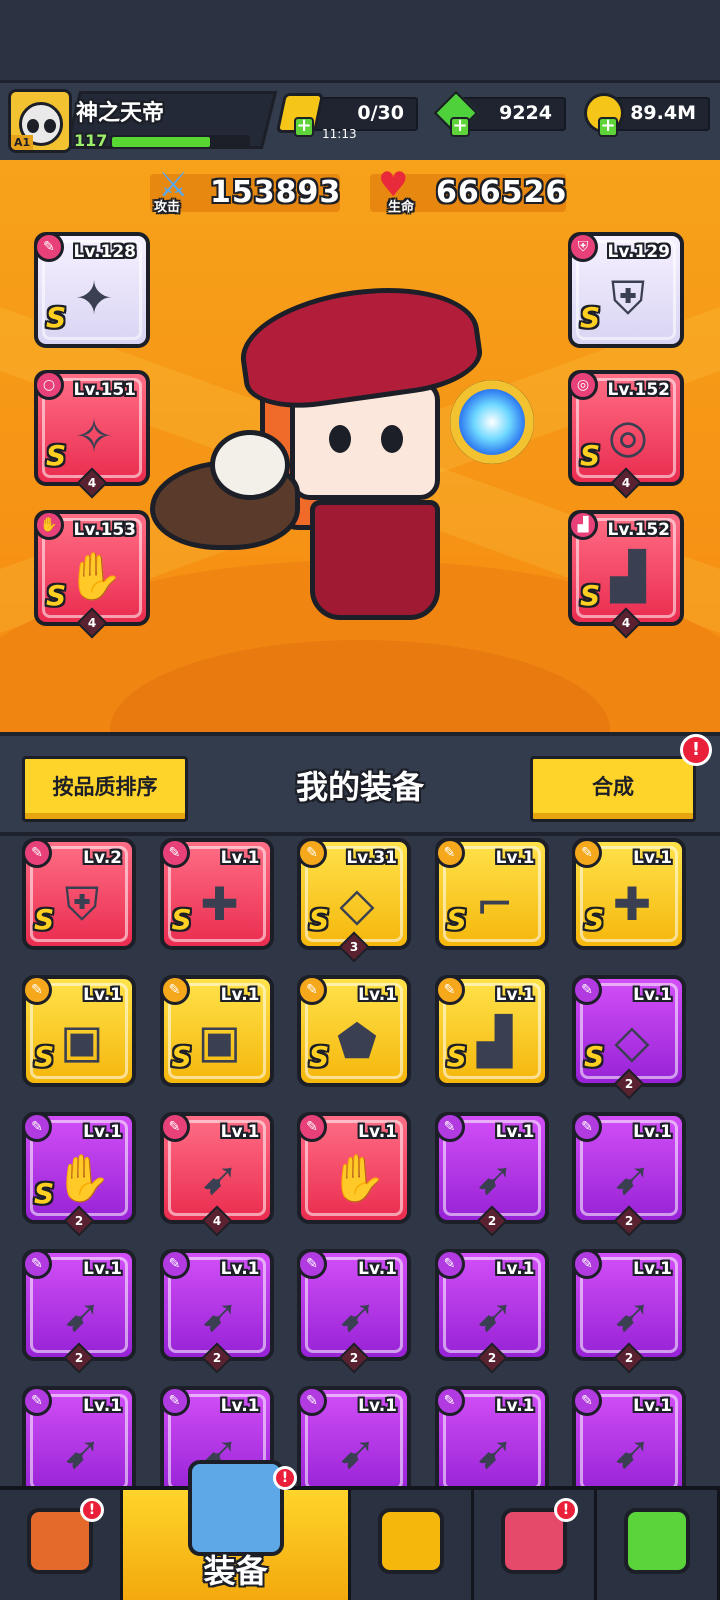 The image size is (720, 1600). Describe the element at coordinates (491, 894) in the screenshot. I see `inventory-item: ✎ Lv.1 ⌐ S` at that location.